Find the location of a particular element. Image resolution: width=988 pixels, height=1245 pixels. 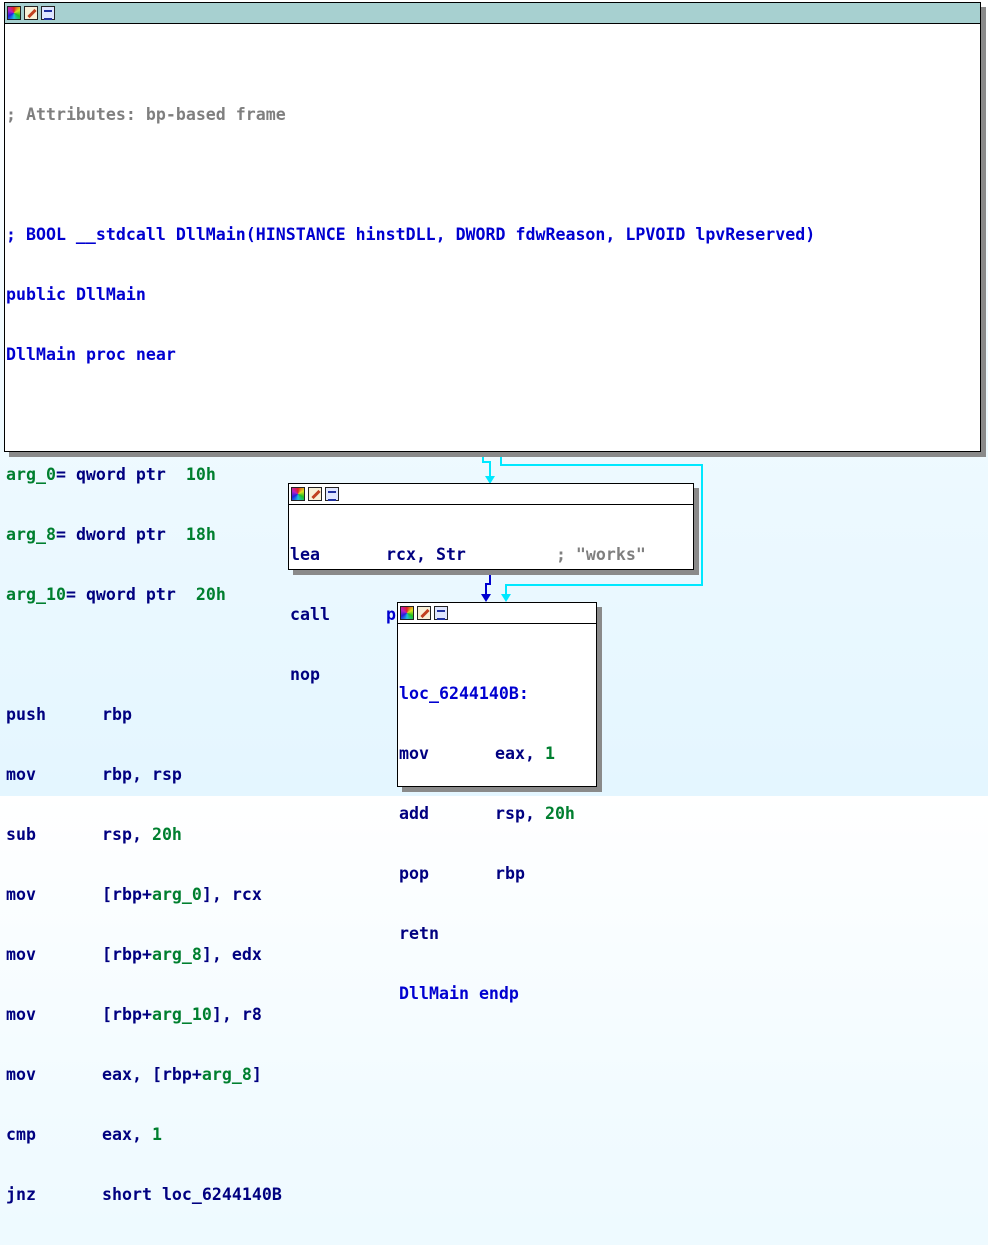

attributes-comment: ; Attributes: bp-based frame is located at coordinates (146, 114).